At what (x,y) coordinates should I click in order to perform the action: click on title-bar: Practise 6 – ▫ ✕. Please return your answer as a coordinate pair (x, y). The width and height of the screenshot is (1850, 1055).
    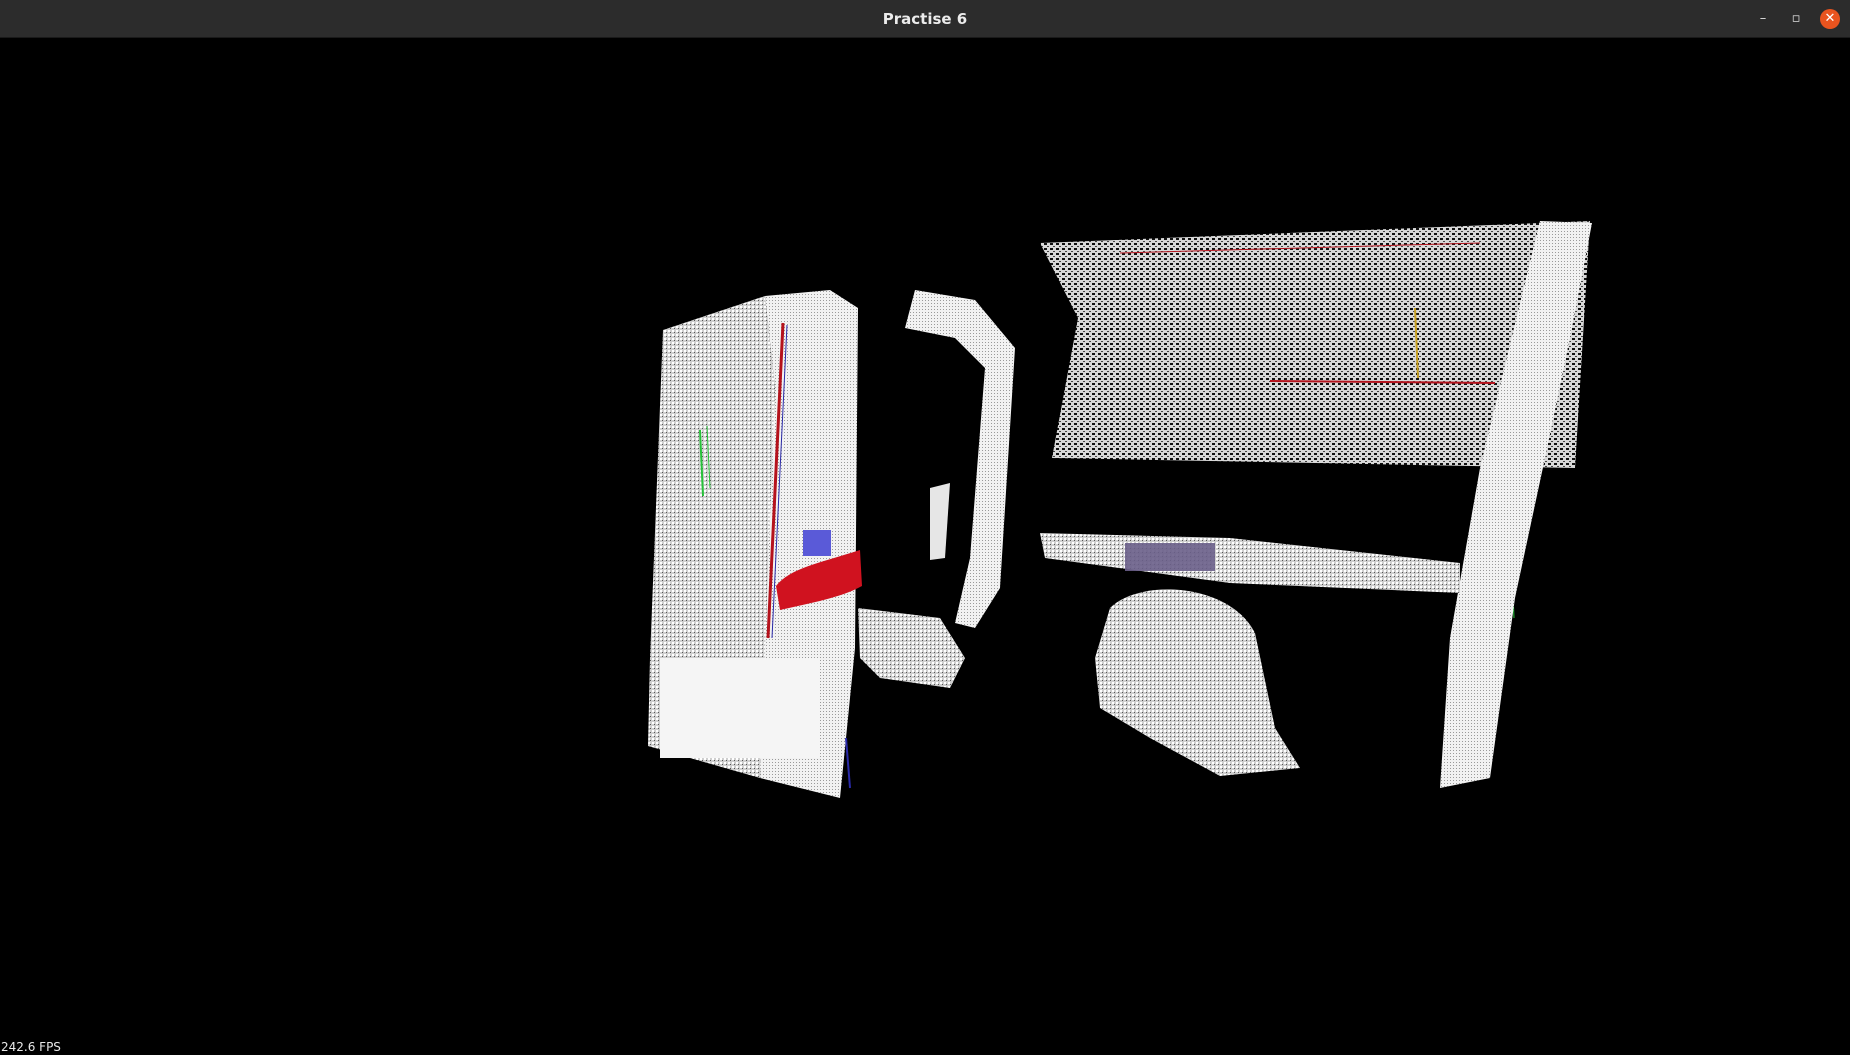
    Looking at the image, I should click on (925, 19).